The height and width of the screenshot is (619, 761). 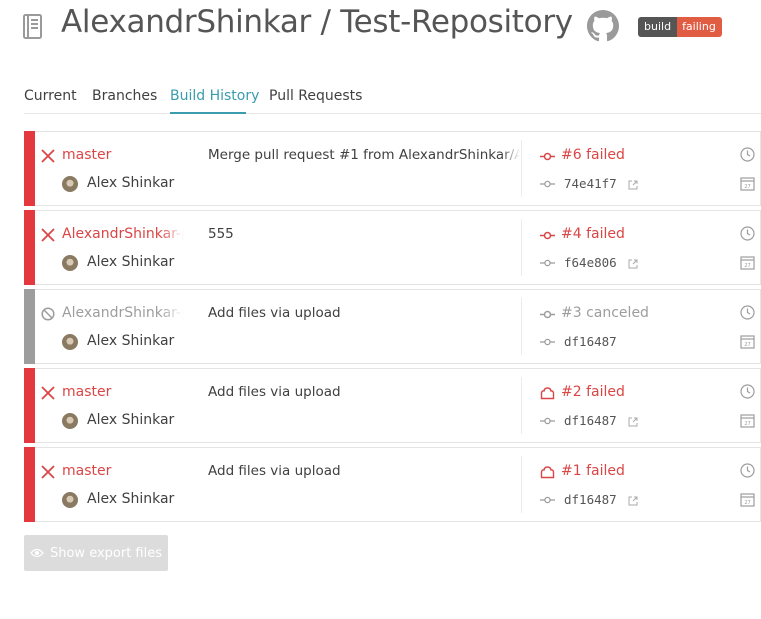 I want to click on badge-status: failing, so click(x=699, y=27).